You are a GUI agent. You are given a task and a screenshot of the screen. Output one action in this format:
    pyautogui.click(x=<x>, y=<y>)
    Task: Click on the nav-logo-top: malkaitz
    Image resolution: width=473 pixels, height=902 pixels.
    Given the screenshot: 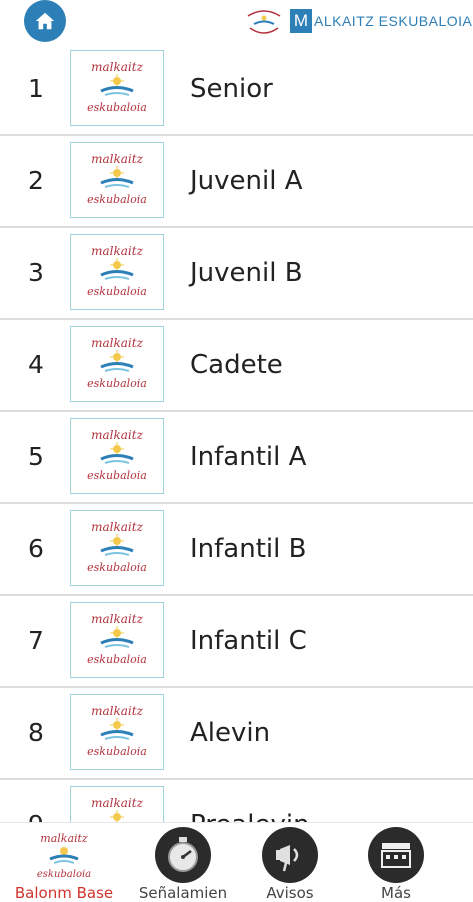 What is the action you would take?
    pyautogui.click(x=64, y=838)
    